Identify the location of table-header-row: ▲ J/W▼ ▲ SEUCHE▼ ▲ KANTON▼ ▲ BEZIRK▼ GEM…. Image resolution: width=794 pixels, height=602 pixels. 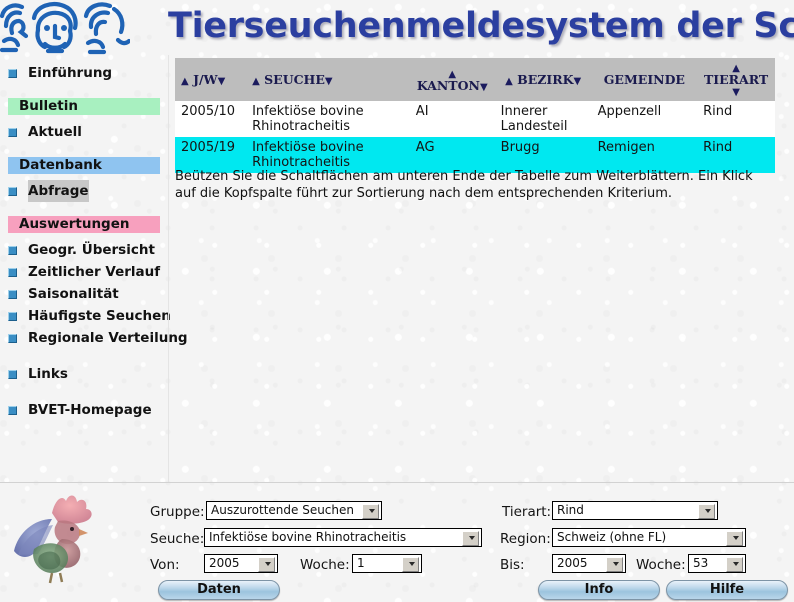
(475, 79).